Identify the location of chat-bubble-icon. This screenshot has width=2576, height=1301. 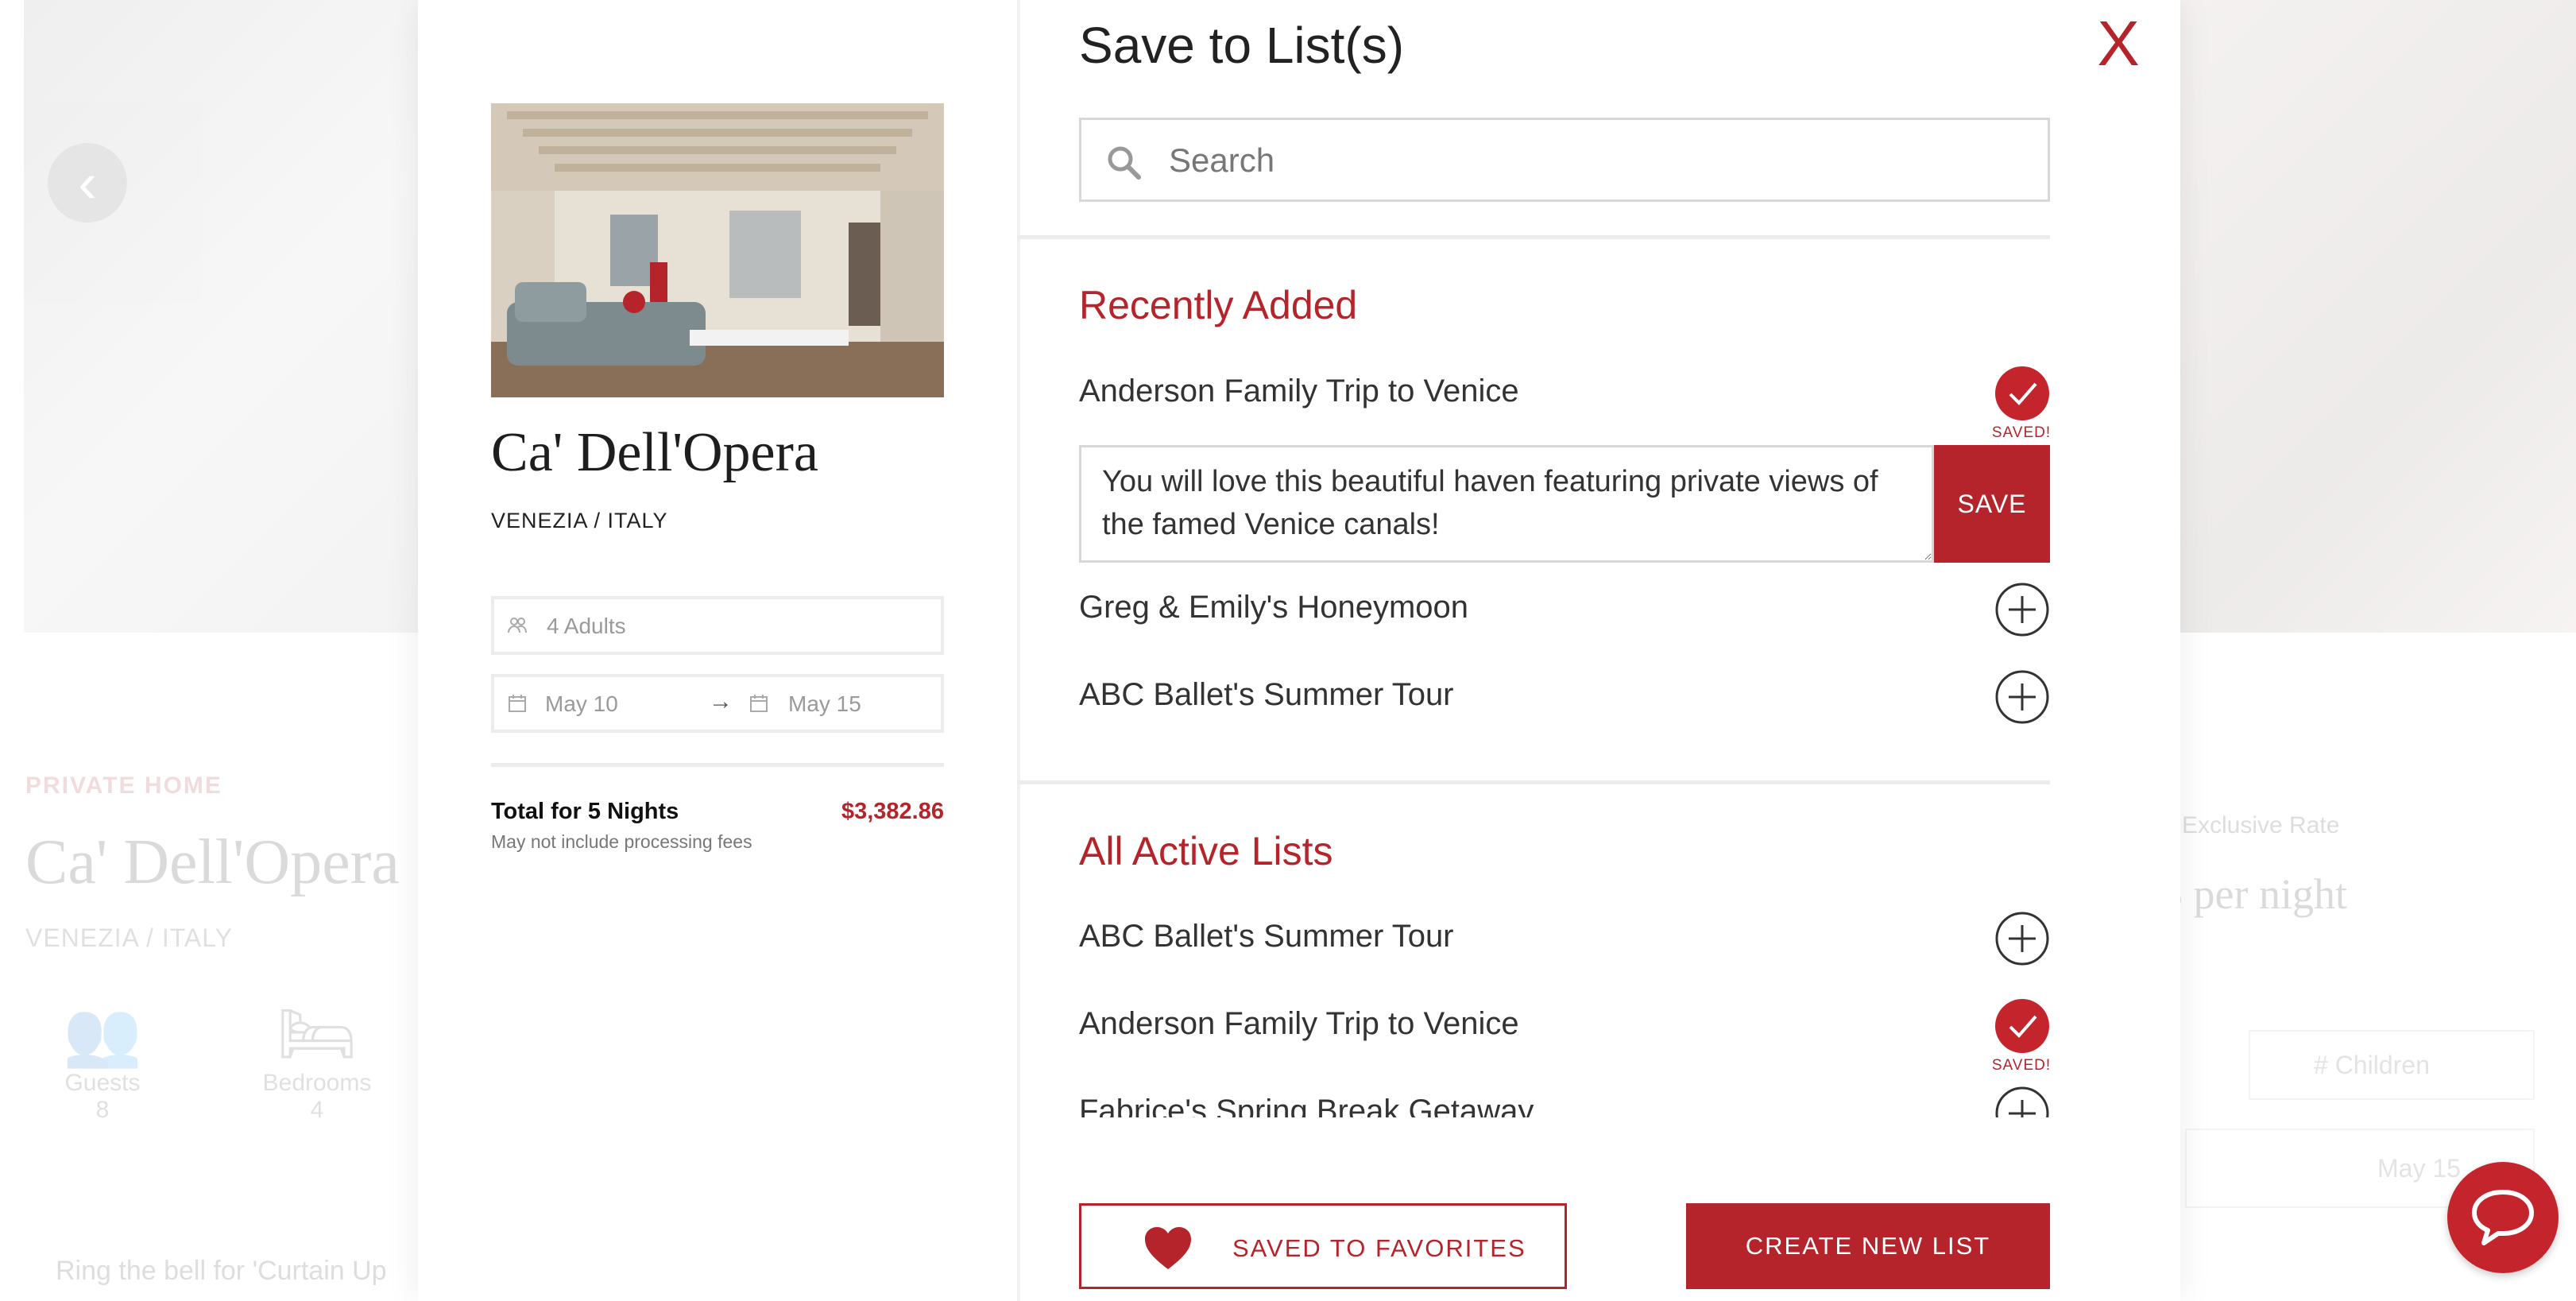
(2503, 1217).